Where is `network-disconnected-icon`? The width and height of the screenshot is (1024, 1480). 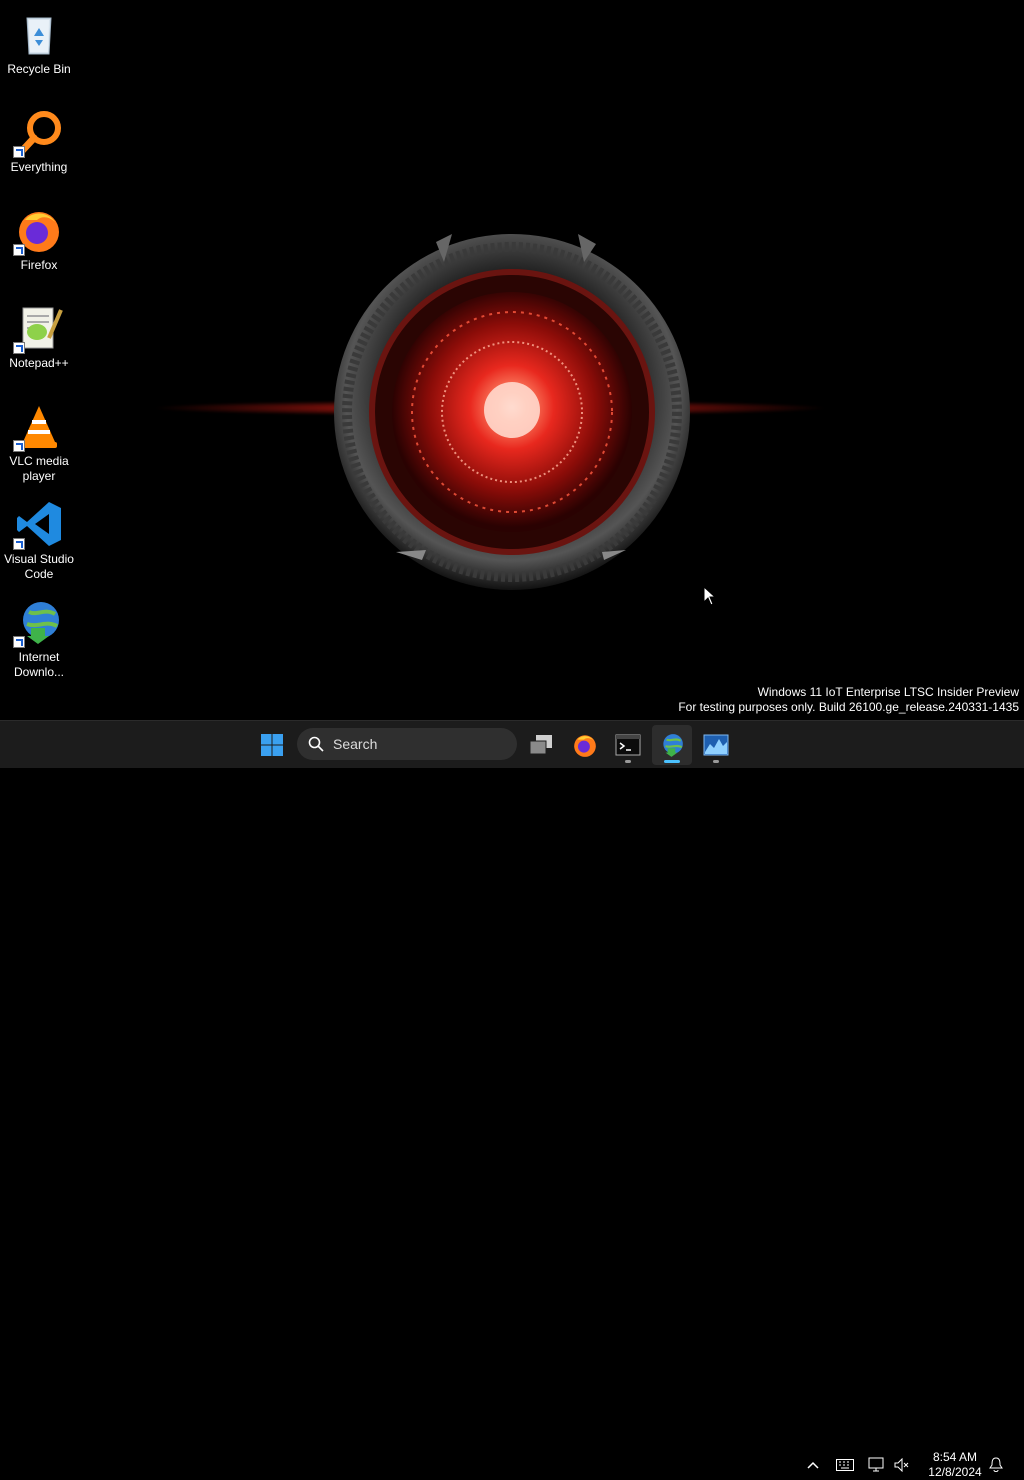
network-disconnected-icon is located at coordinates (876, 1464).